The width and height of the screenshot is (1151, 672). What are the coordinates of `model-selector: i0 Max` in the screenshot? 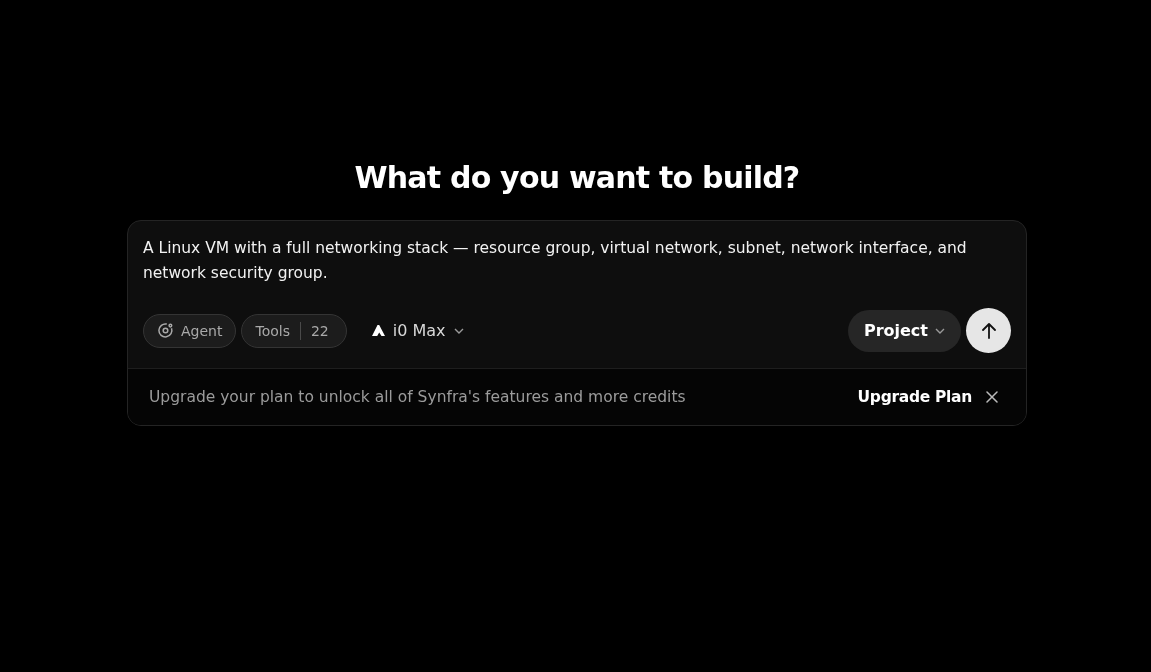 It's located at (417, 330).